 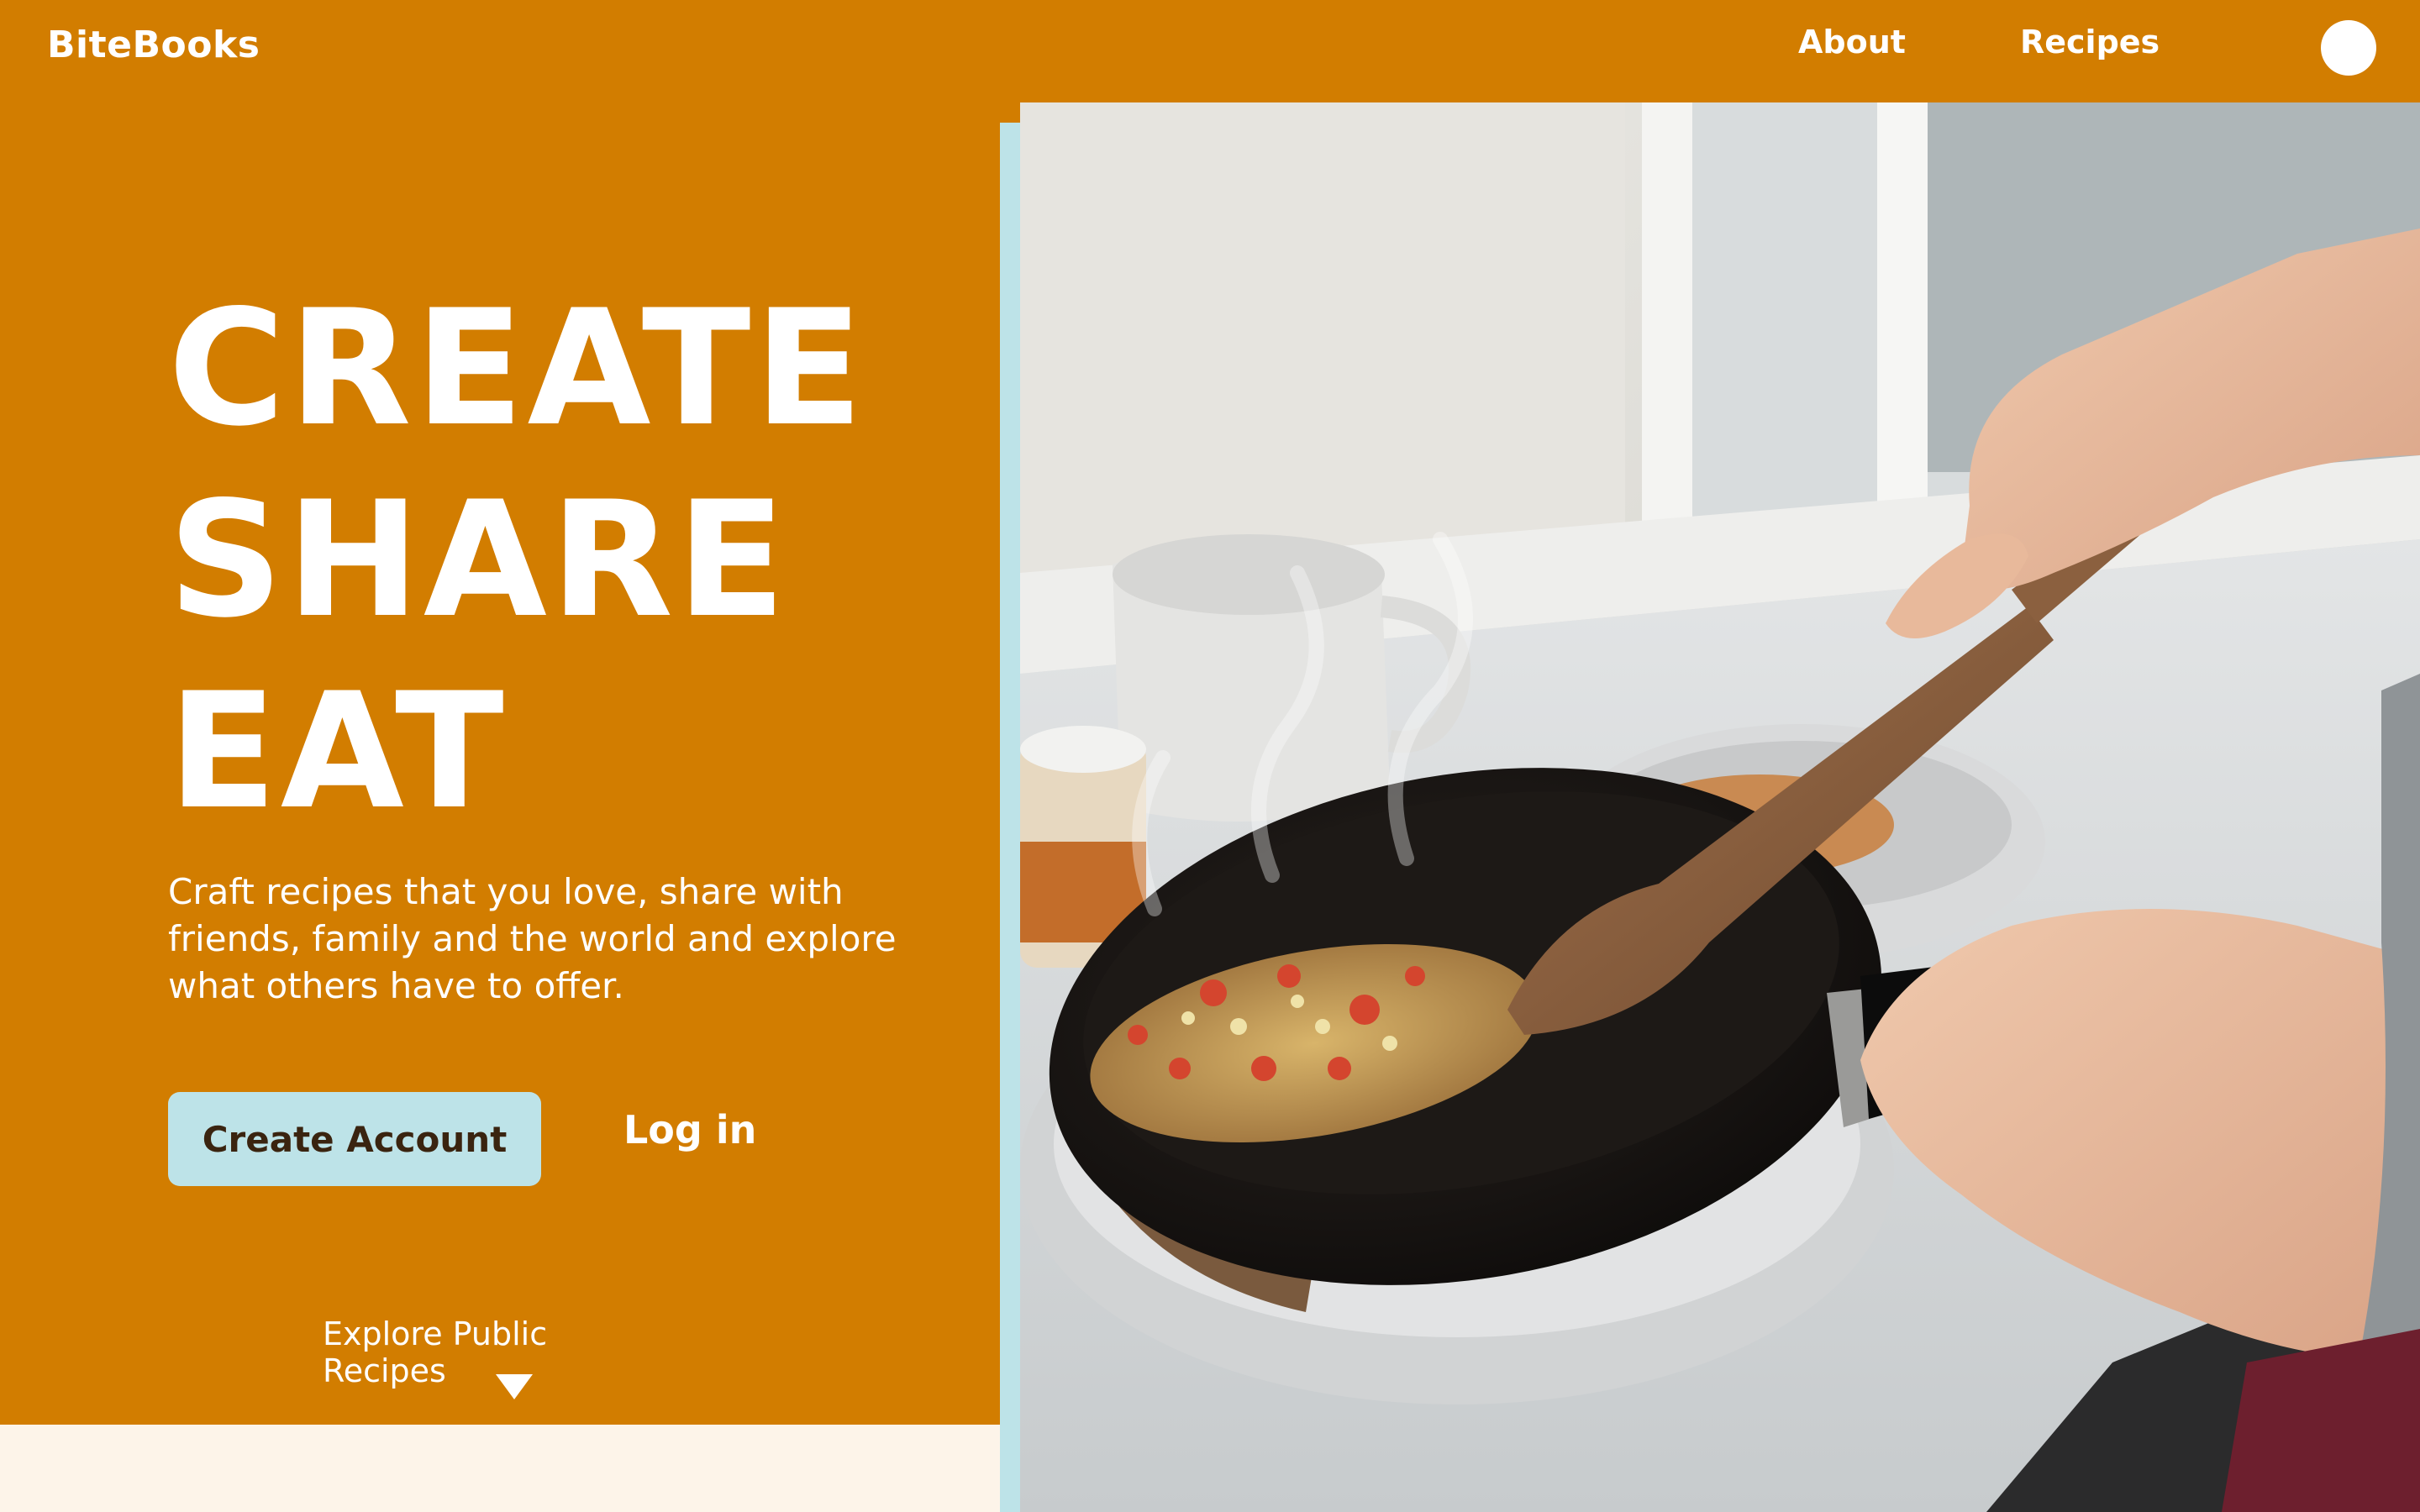 I want to click on hero-title: CREATE SHARE EAT, so click(x=517, y=560).